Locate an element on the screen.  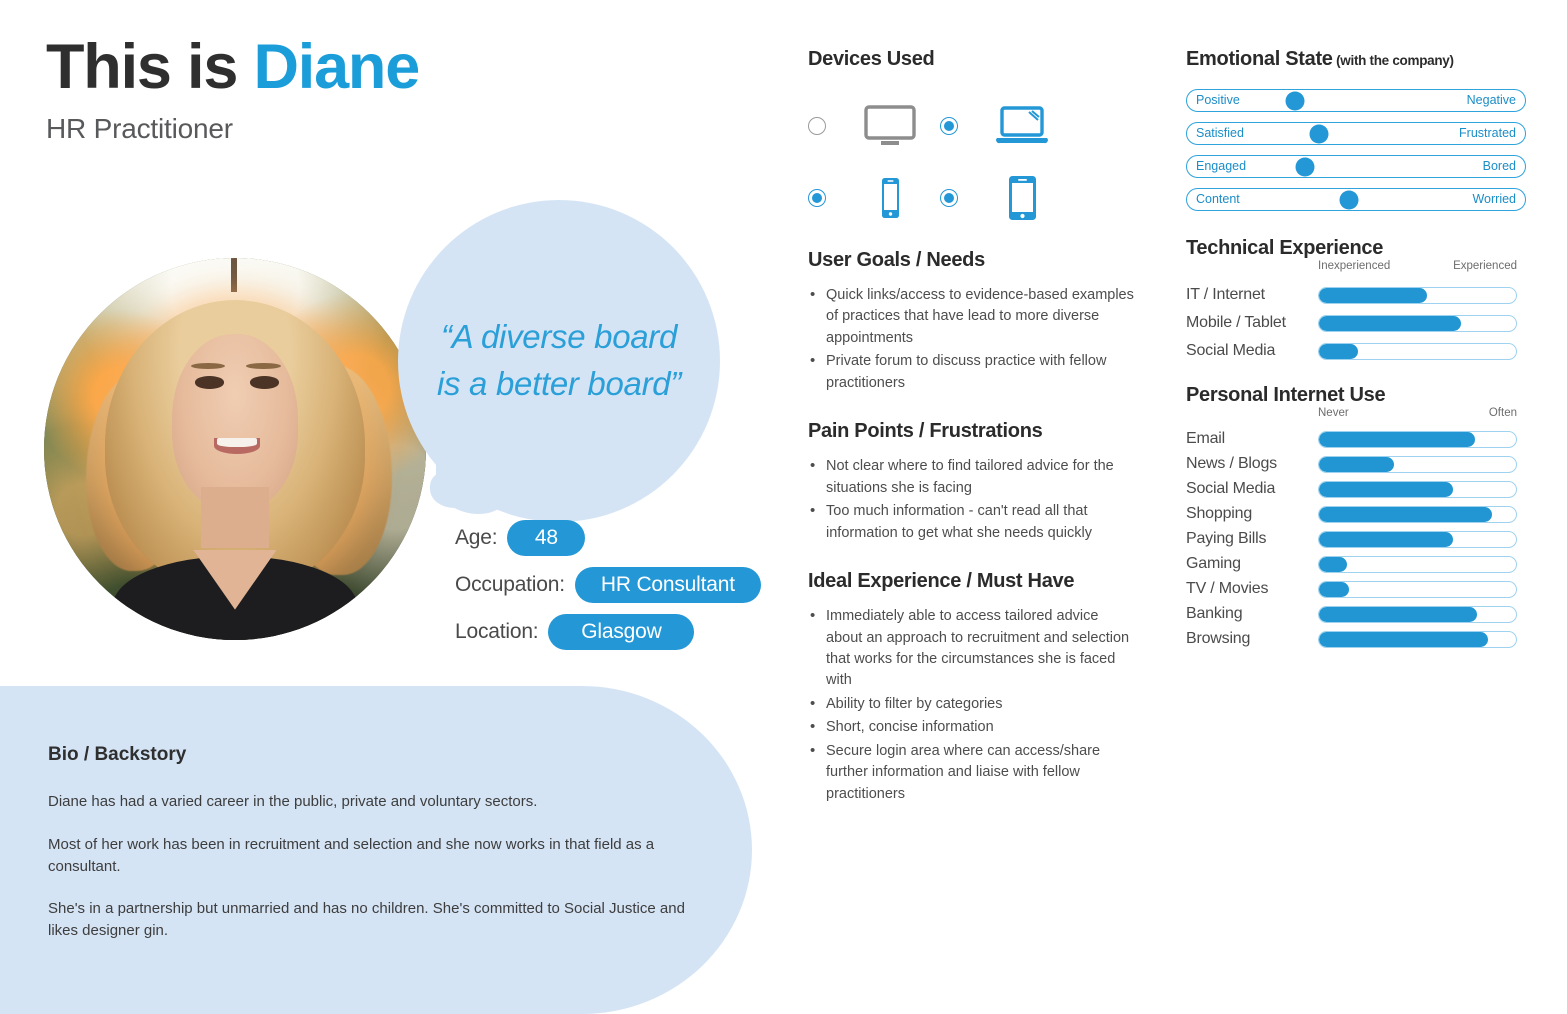
device-option-desktop is located at coordinates (874, 126).